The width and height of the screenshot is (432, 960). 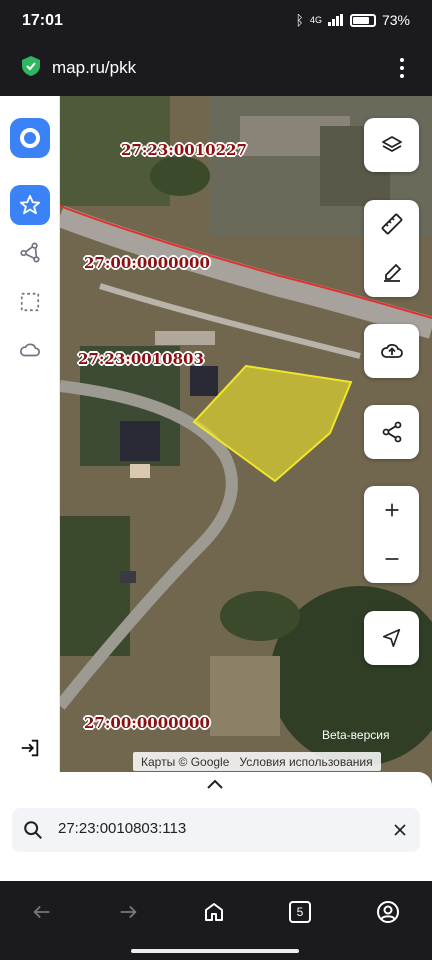 What do you see at coordinates (395, 20) in the screenshot?
I see `battery-percent: 73%` at bounding box center [395, 20].